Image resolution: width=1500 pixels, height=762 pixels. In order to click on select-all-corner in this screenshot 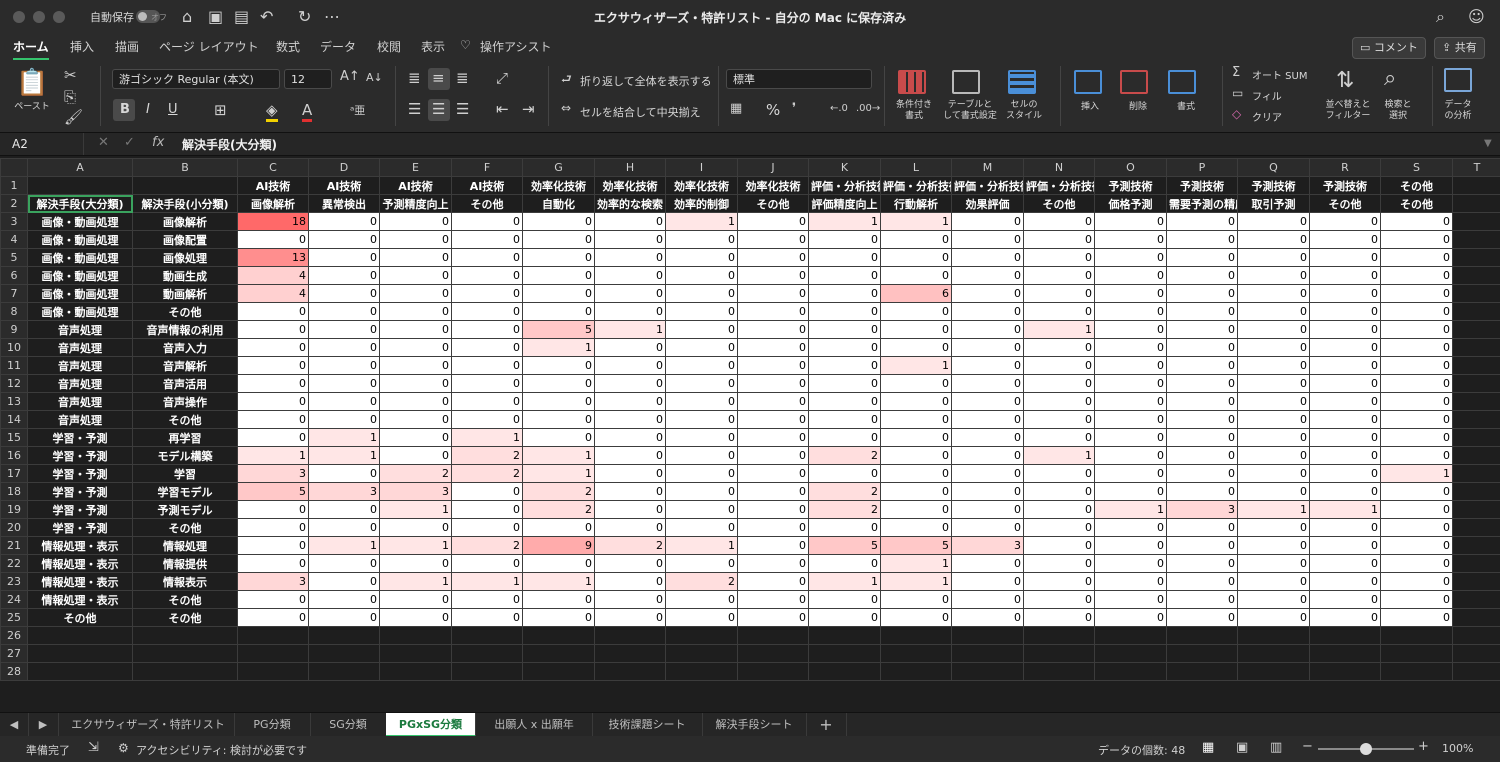, I will do `click(14, 167)`.